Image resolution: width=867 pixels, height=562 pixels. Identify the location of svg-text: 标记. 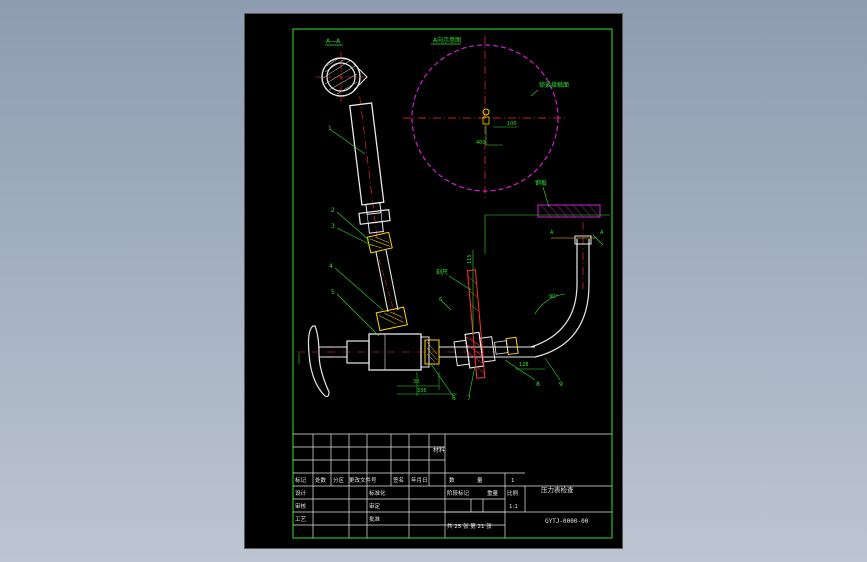
(301, 480).